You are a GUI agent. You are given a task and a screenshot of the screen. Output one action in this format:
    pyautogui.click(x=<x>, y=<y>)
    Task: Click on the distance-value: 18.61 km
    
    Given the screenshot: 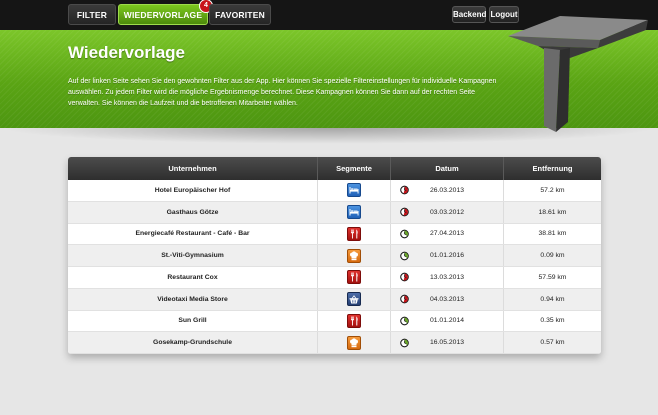 What is the action you would take?
    pyautogui.click(x=552, y=212)
    